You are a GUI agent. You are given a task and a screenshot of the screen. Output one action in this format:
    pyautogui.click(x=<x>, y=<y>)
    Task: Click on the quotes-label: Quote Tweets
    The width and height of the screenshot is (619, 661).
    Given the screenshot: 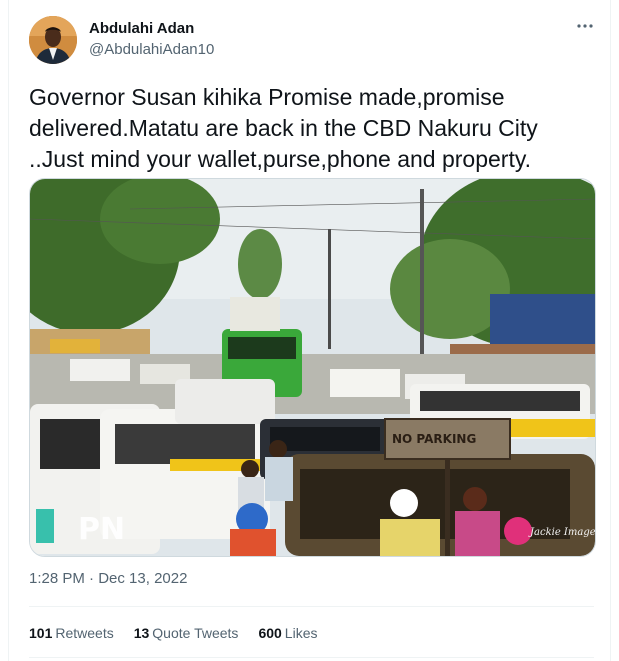 What is the action you would take?
    pyautogui.click(x=195, y=633)
    